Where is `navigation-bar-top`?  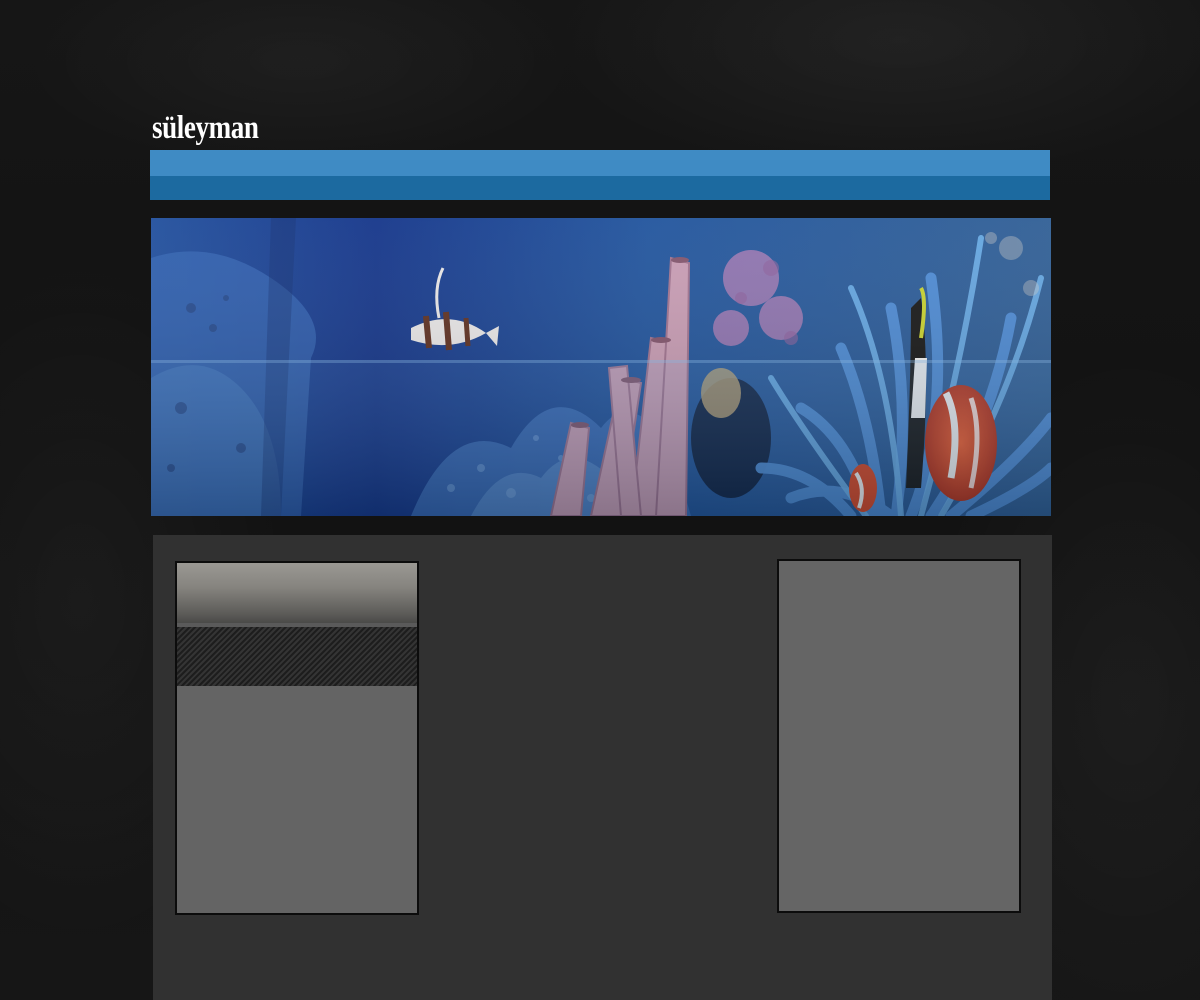 navigation-bar-top is located at coordinates (600, 163).